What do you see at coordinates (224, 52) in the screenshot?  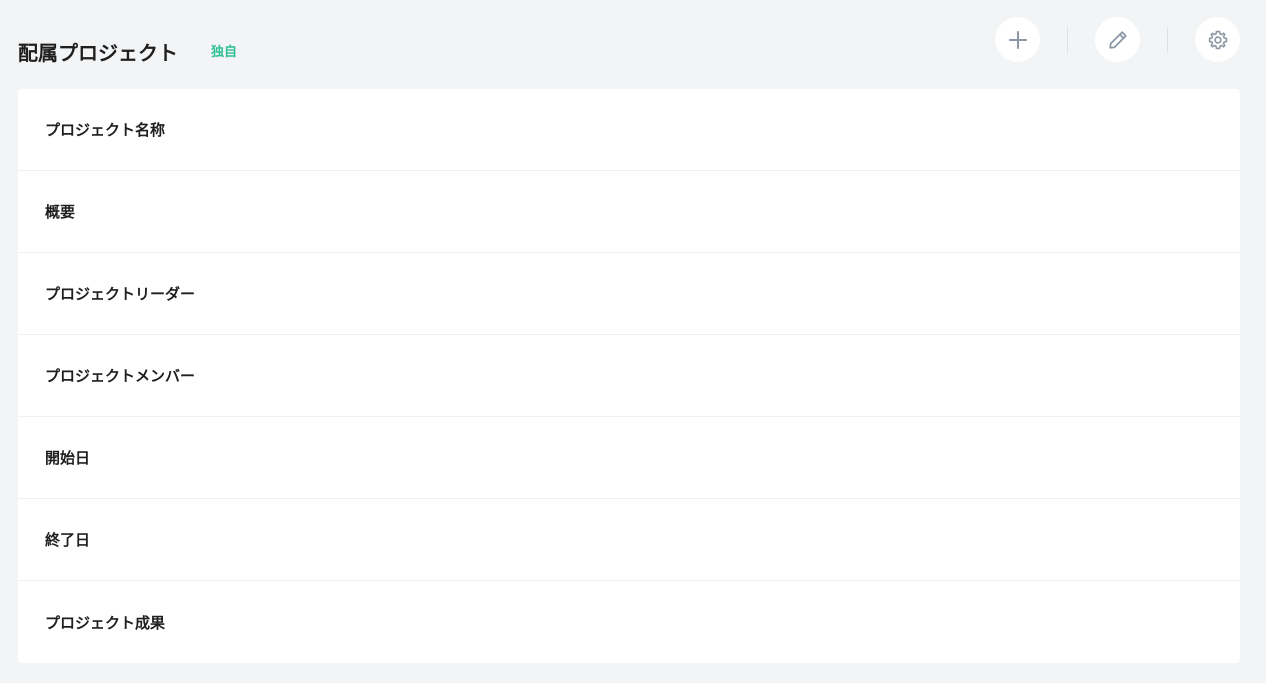 I see `status-badge: 独自` at bounding box center [224, 52].